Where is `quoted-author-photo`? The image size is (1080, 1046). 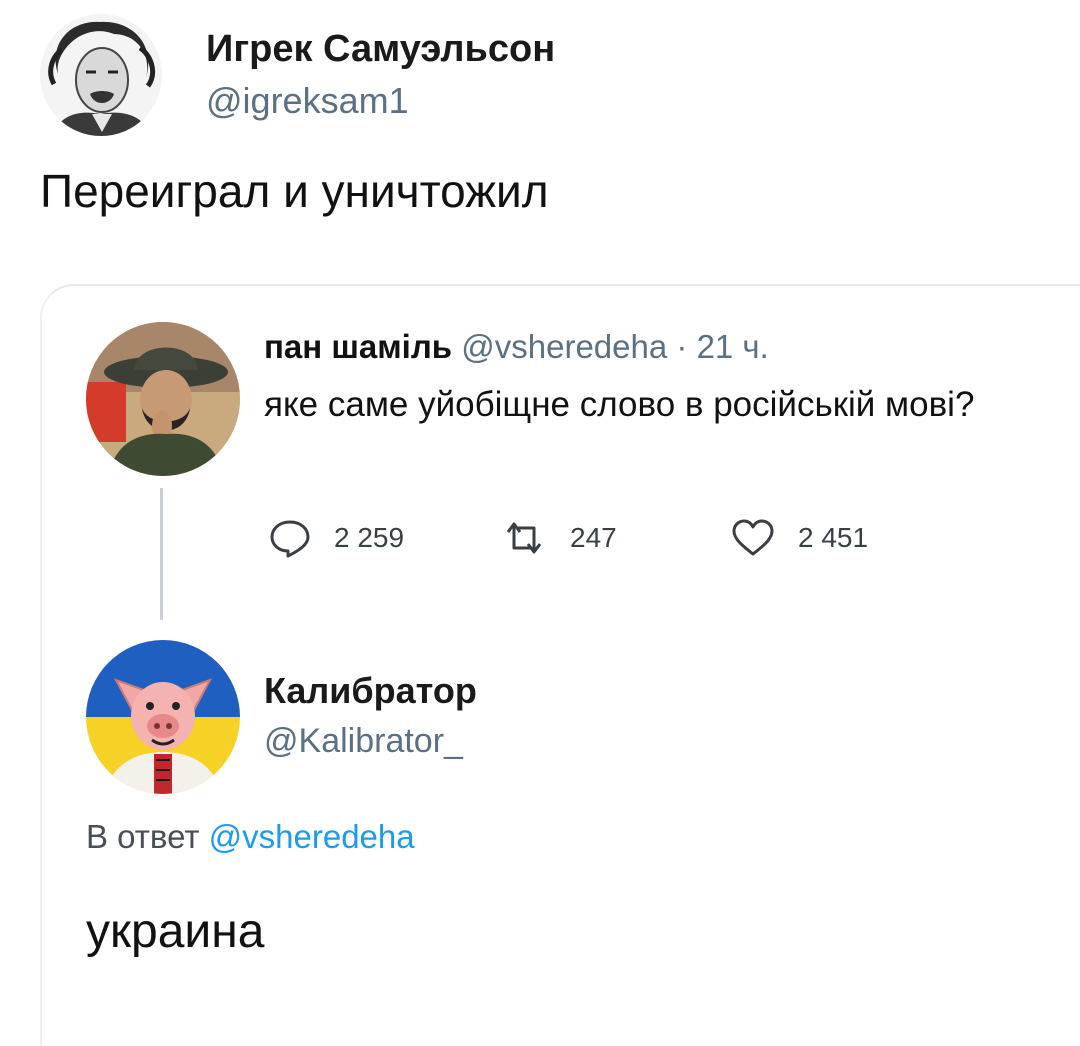 quoted-author-photo is located at coordinates (163, 399).